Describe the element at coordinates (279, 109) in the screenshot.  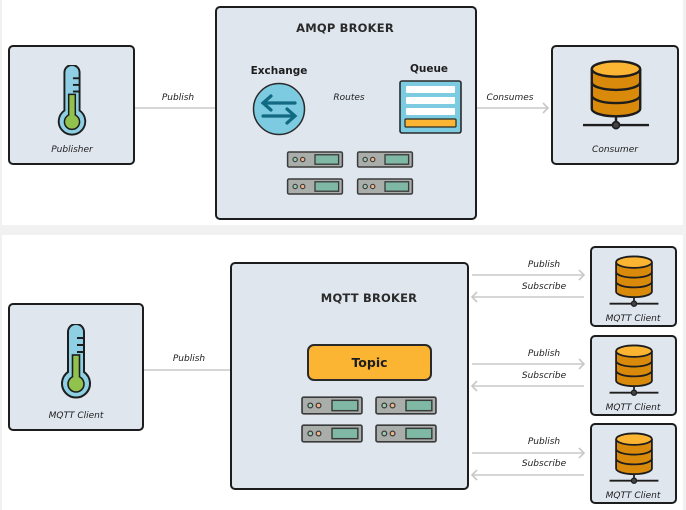
I see `exchange-arrows-icon` at that location.